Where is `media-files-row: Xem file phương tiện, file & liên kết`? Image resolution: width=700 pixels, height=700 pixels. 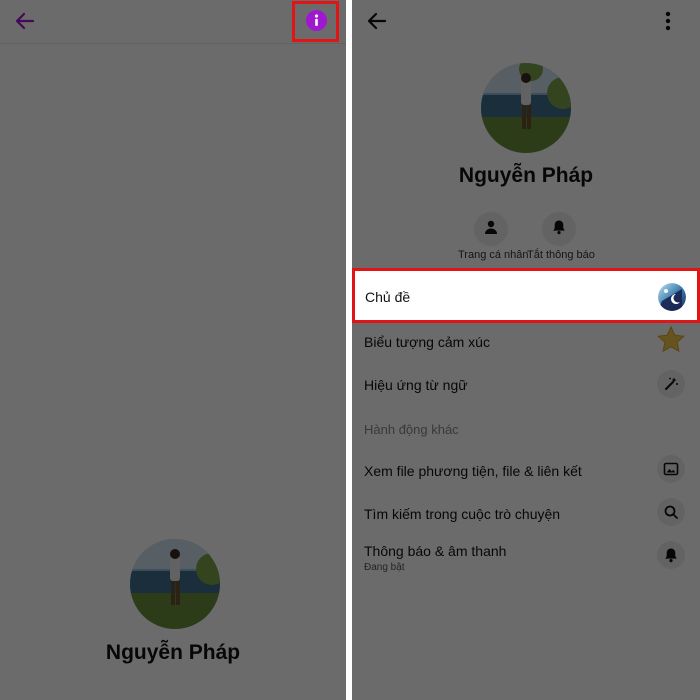 media-files-row: Xem file phương tiện, file & liên kết is located at coordinates (526, 475).